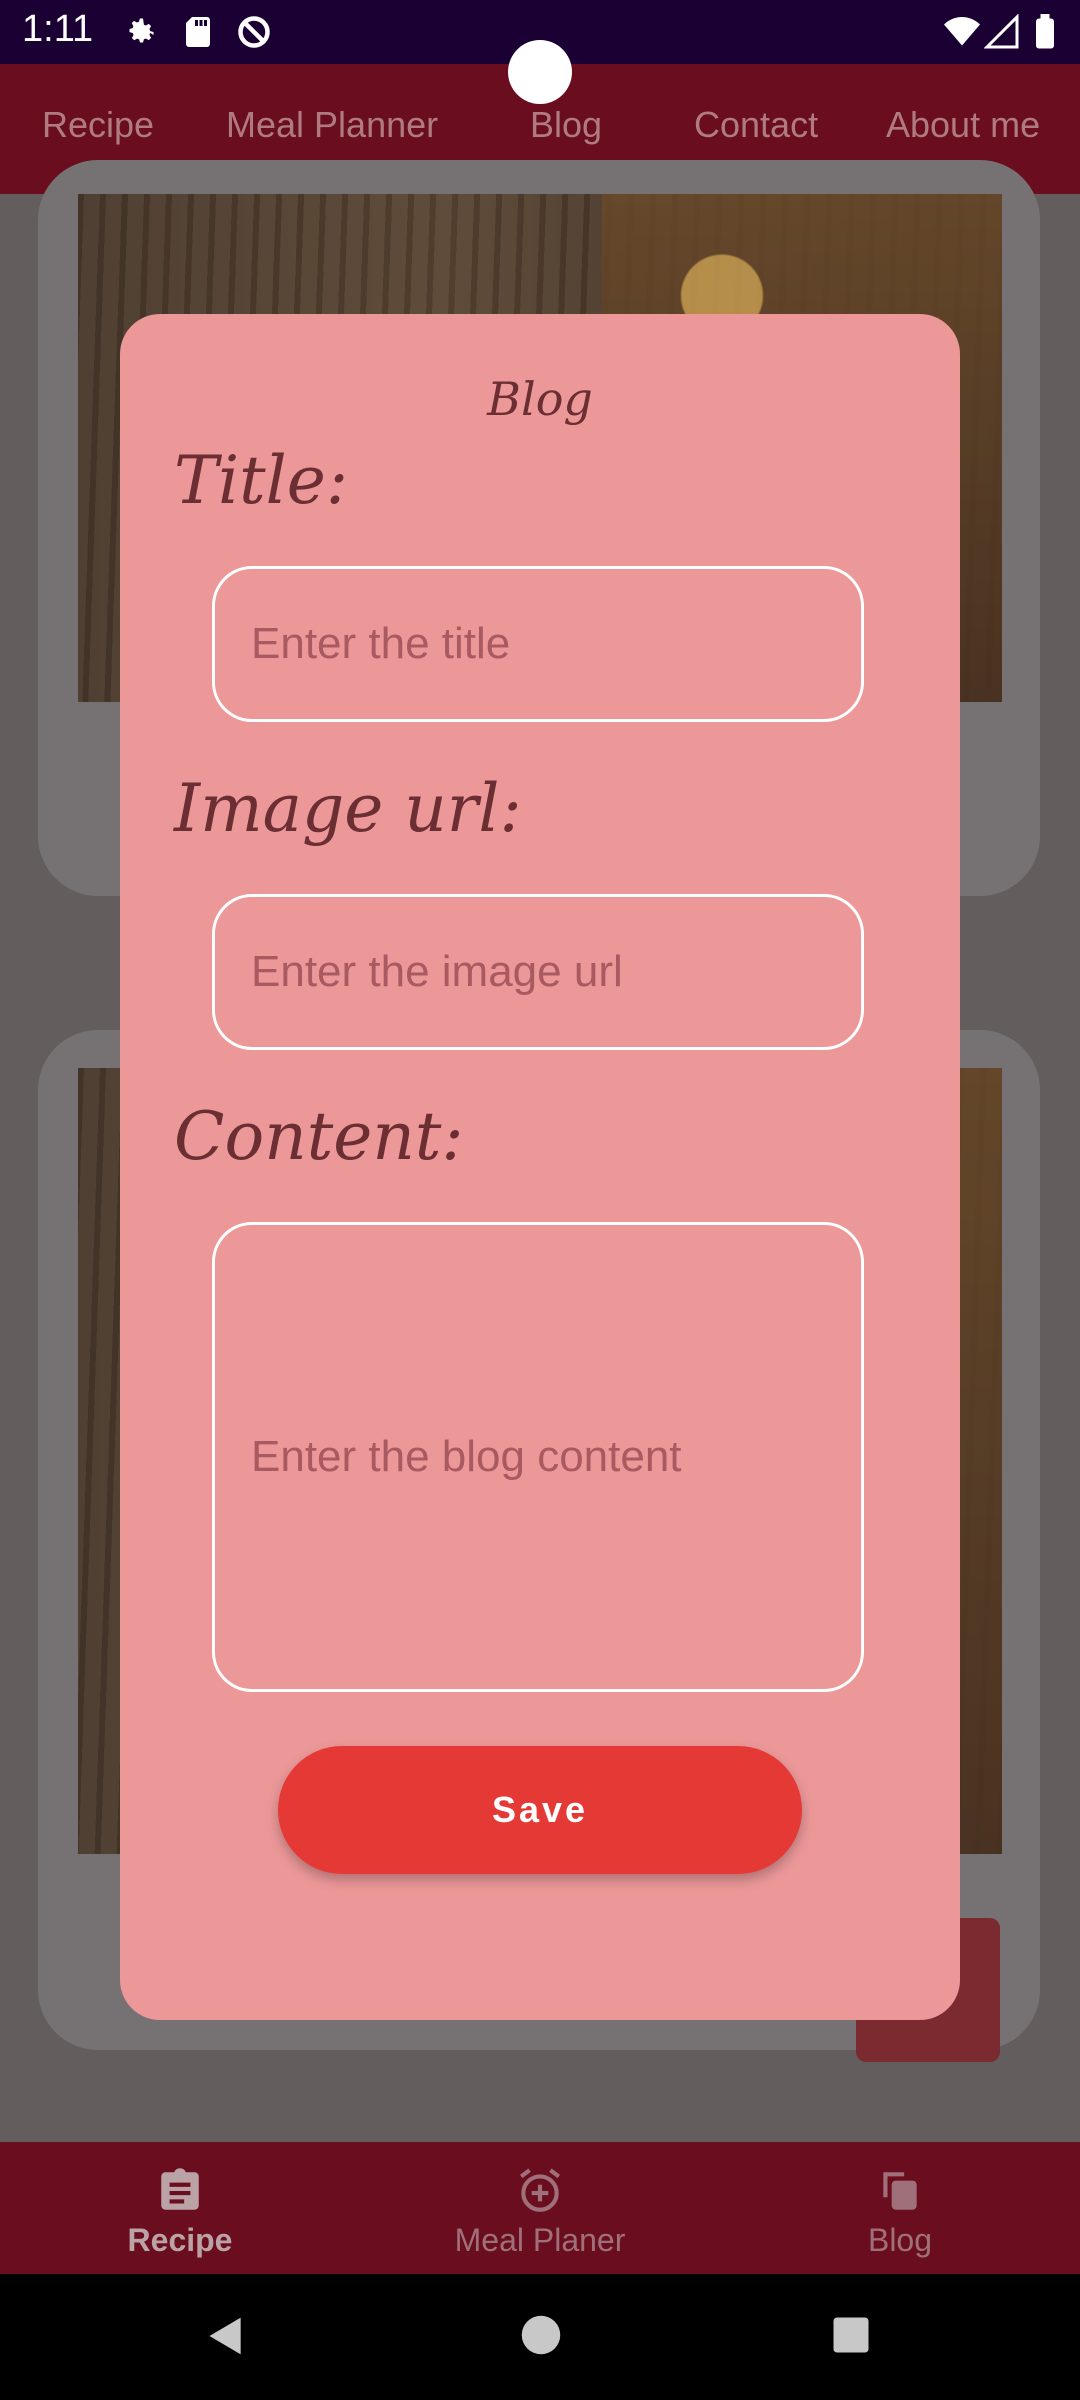 This screenshot has height=2400, width=1080. What do you see at coordinates (900, 2240) in the screenshot?
I see `nav-label-blog: Blog` at bounding box center [900, 2240].